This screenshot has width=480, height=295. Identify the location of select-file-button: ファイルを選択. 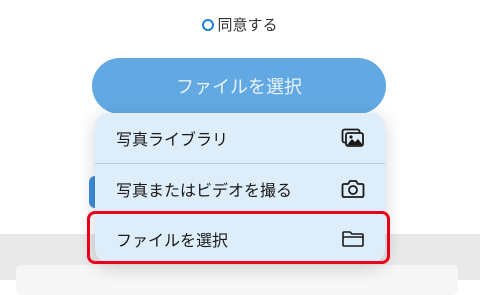
(239, 86).